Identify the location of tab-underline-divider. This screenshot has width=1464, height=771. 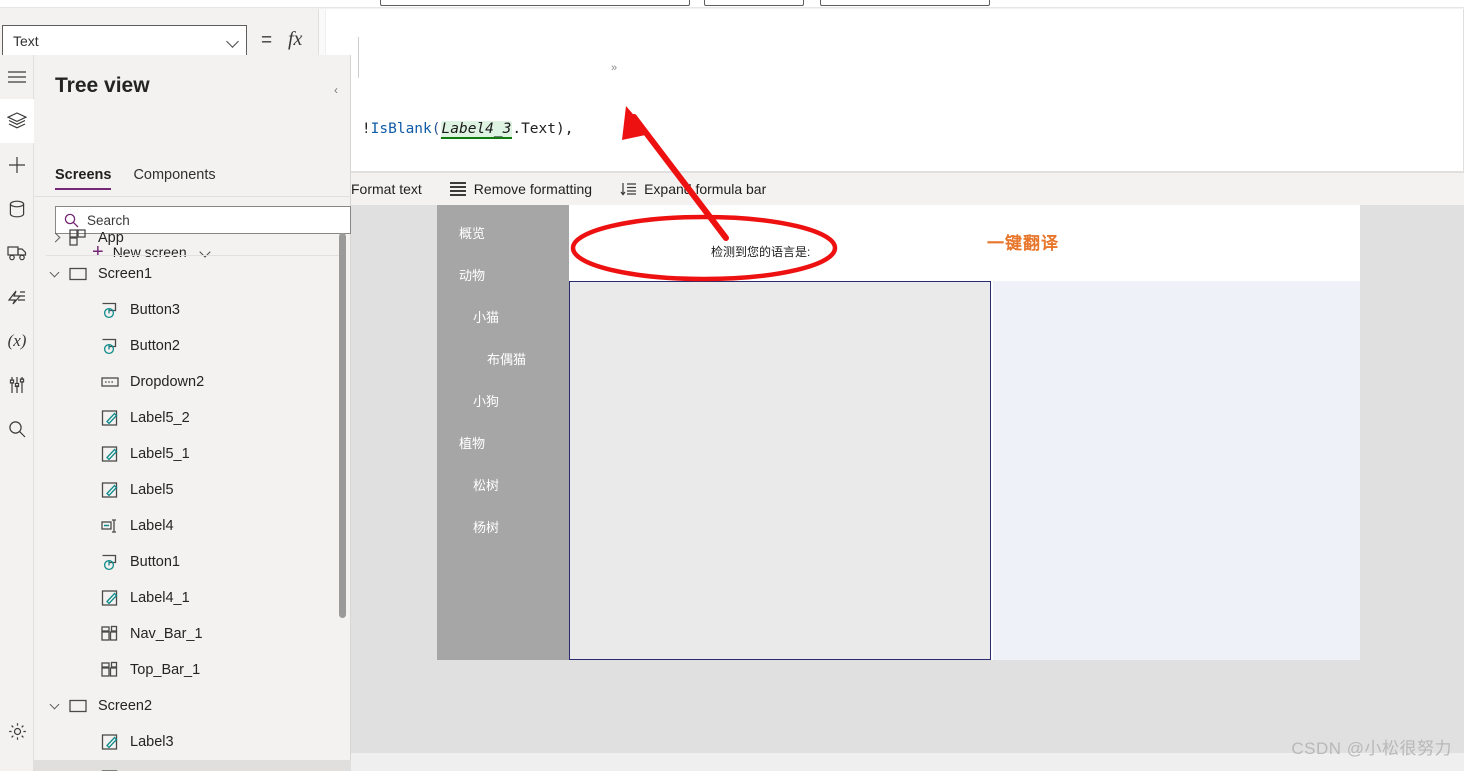
(192, 196).